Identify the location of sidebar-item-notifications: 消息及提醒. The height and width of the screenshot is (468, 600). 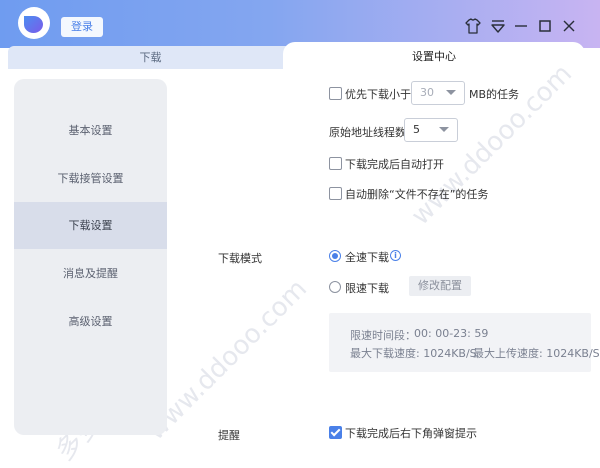
(90, 273).